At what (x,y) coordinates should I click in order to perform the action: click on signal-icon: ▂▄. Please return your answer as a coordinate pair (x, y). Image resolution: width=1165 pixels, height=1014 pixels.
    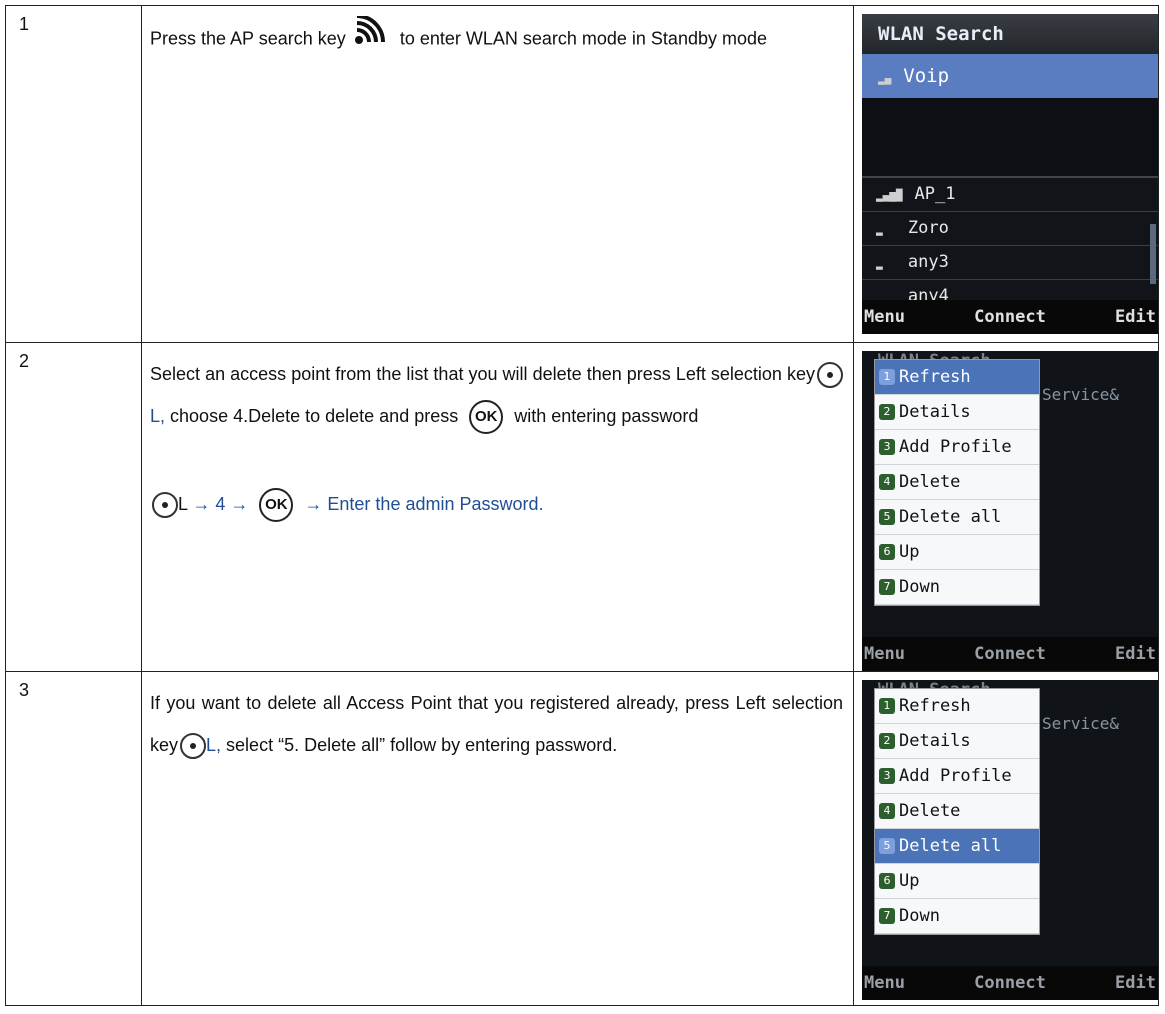
    Looking at the image, I should click on (885, 78).